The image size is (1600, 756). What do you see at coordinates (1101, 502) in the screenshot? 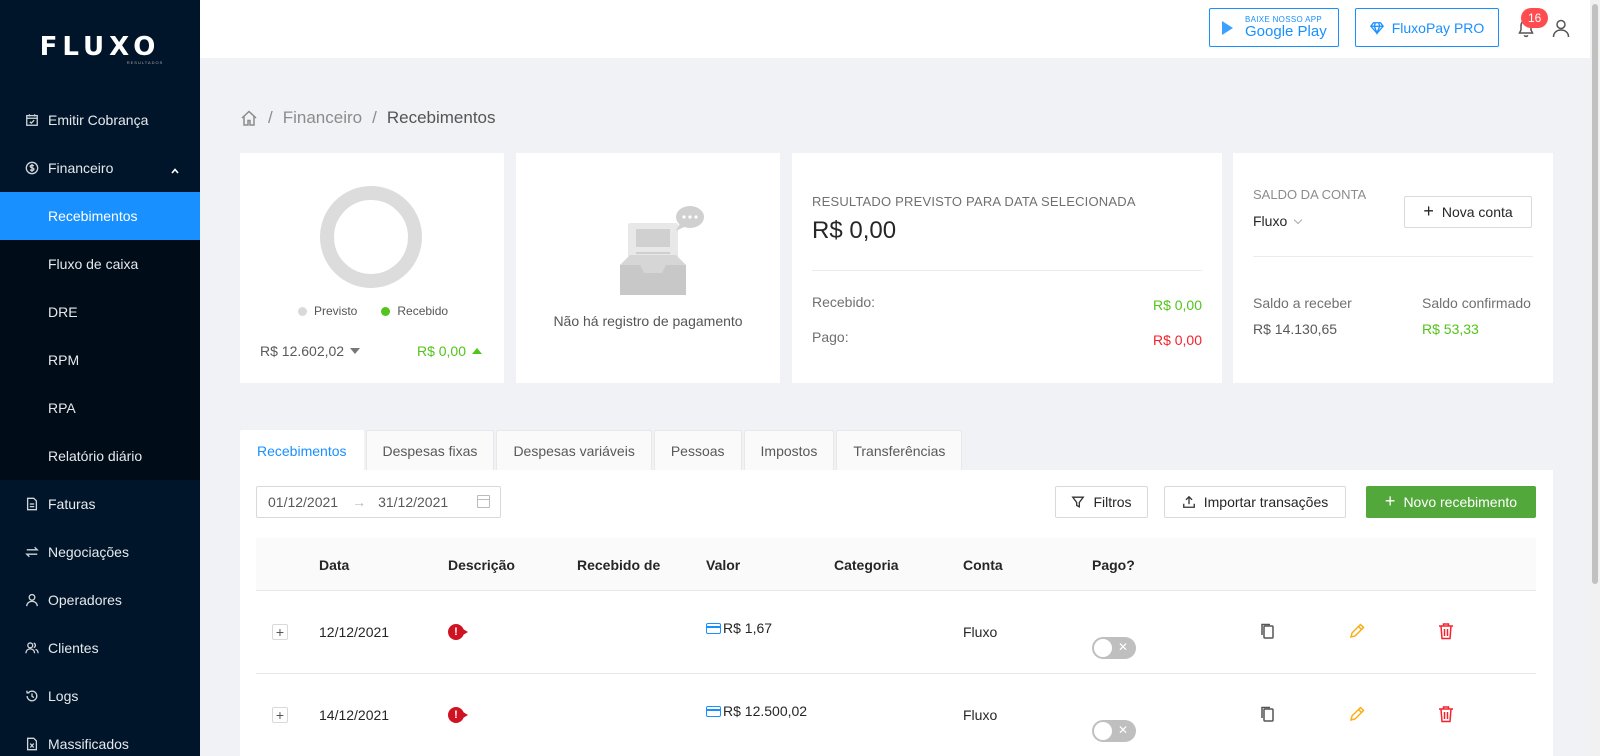
I see `filters-button: Filtros` at bounding box center [1101, 502].